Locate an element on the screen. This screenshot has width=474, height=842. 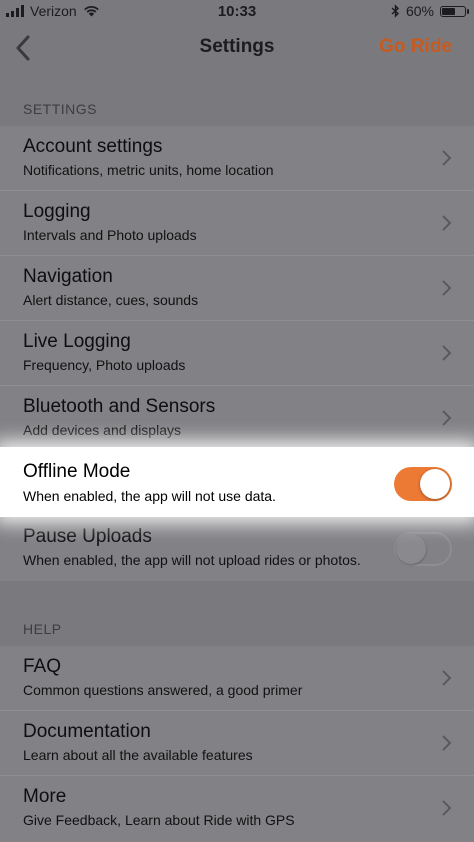
status-right: 60% is located at coordinates (430, 11).